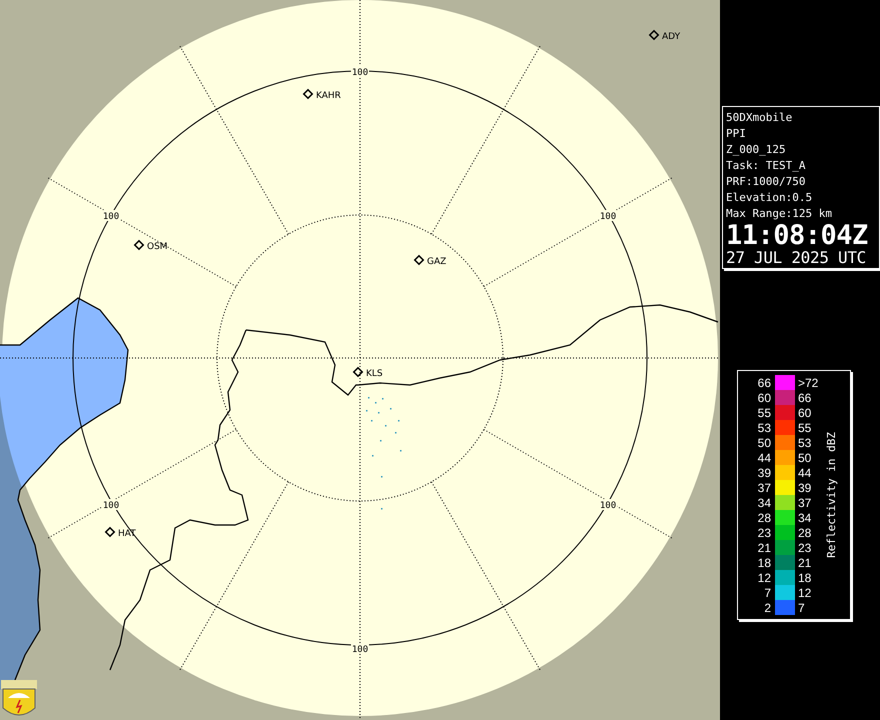 The image size is (880, 720). I want to click on shield-logo-drawing, so click(19, 698).